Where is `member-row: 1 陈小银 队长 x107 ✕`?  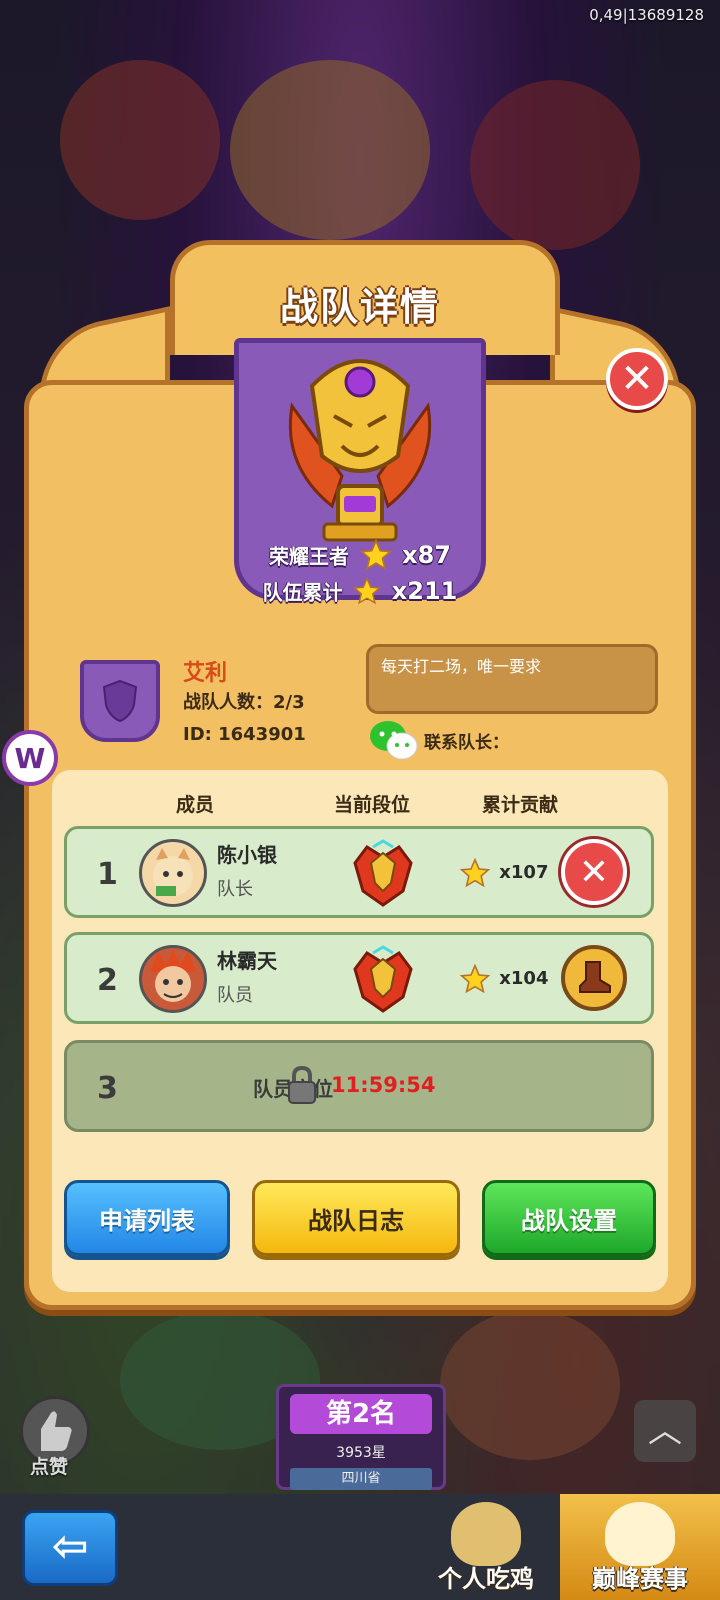 member-row: 1 陈小银 队长 x107 ✕ is located at coordinates (359, 872).